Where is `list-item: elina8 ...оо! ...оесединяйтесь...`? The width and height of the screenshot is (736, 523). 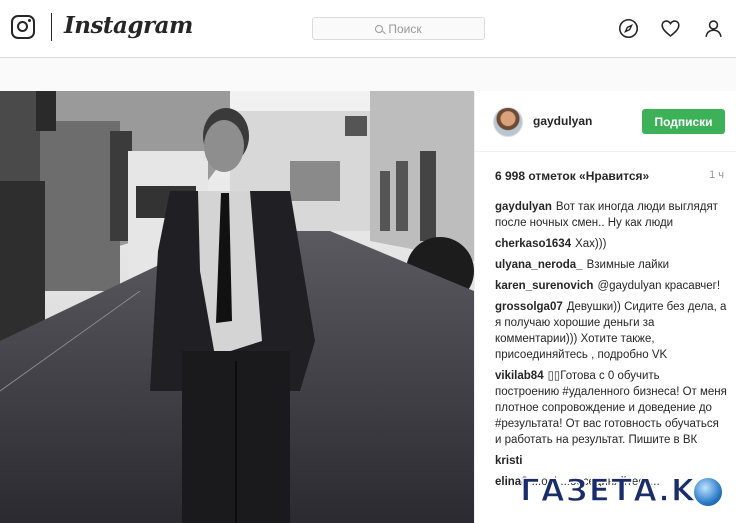 list-item: elina8 ...оо! ...оесединяйтесь... is located at coordinates (611, 482).